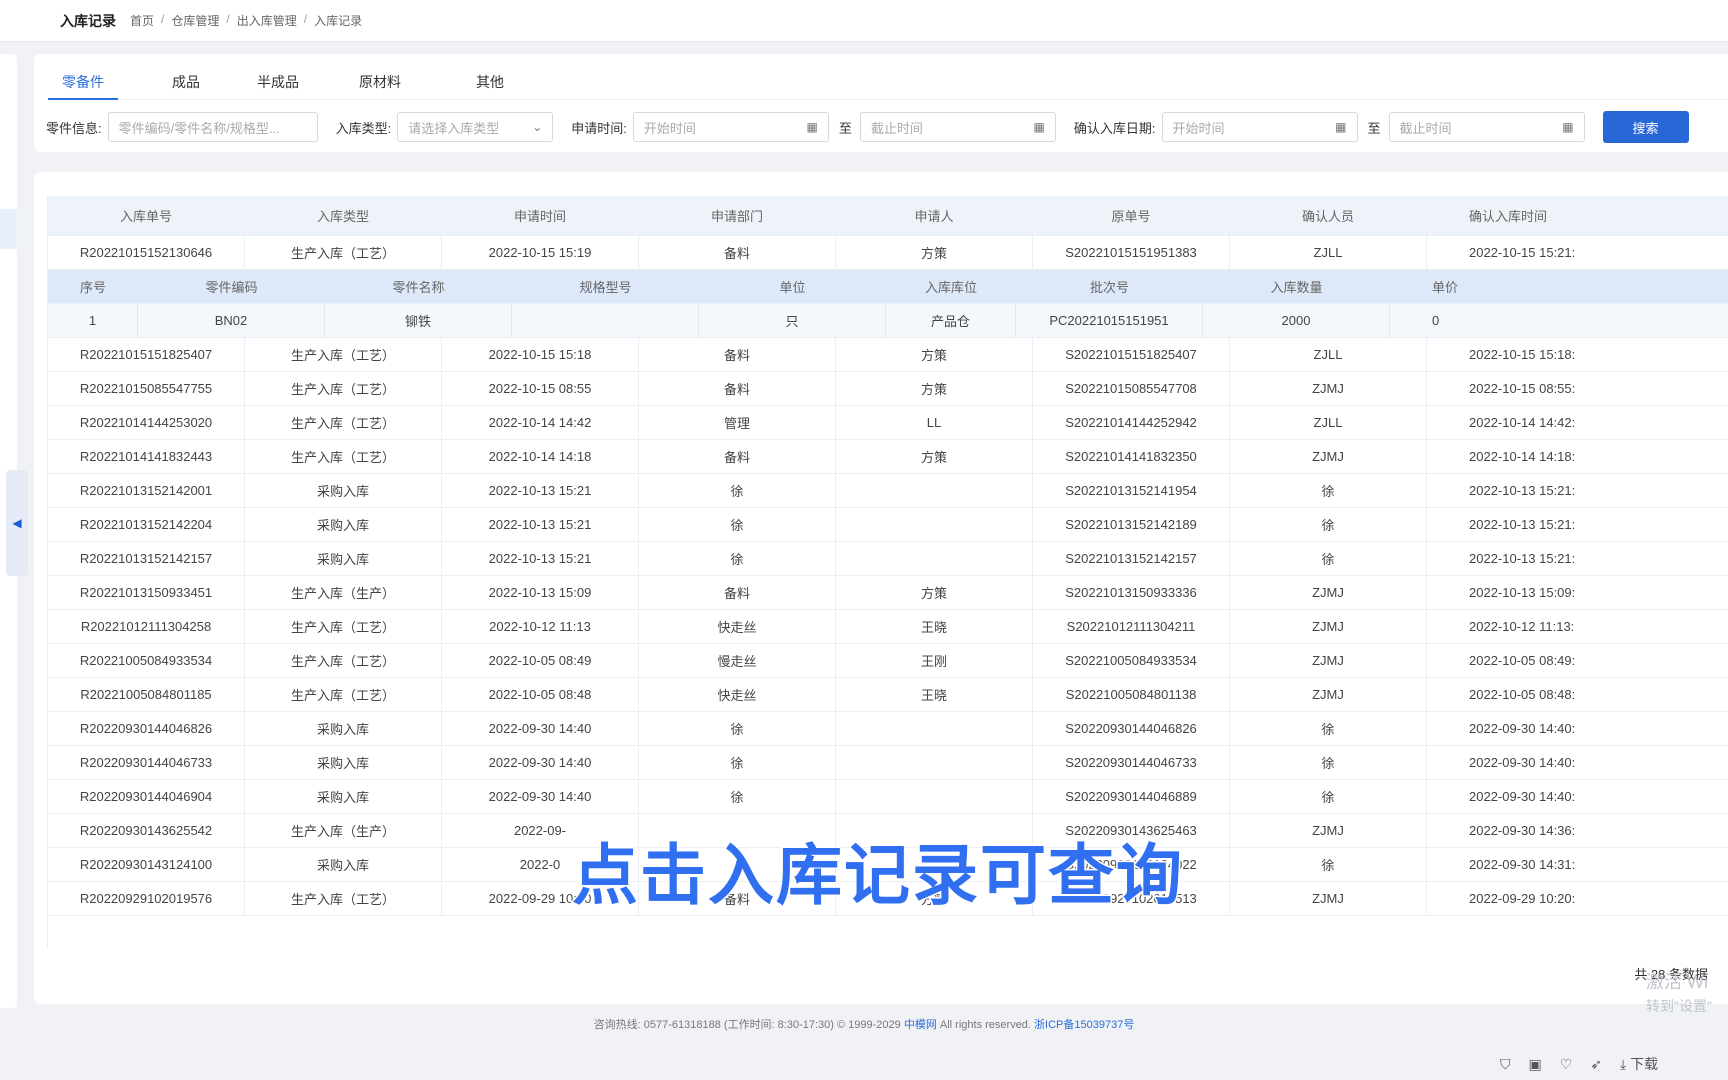 The height and width of the screenshot is (1080, 1728). What do you see at coordinates (146, 558) in the screenshot?
I see `table-cell: R20221013152142157` at bounding box center [146, 558].